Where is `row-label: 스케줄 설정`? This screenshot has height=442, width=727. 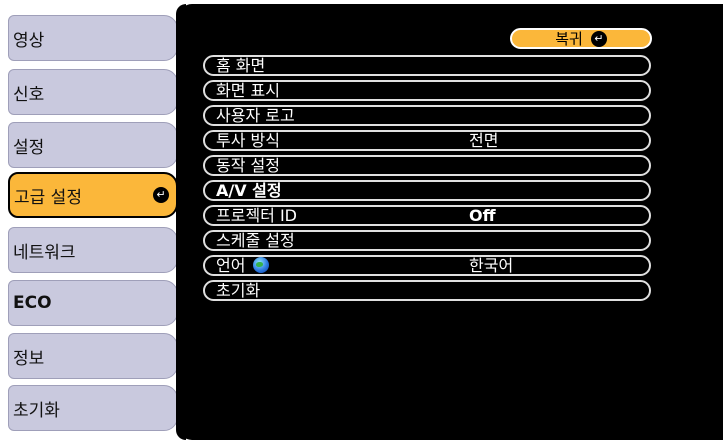
row-label: 스케줄 설정 is located at coordinates (255, 240).